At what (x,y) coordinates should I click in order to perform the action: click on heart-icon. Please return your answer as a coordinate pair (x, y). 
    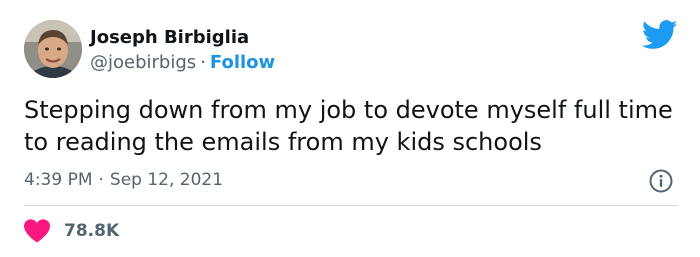
    Looking at the image, I should click on (37, 231).